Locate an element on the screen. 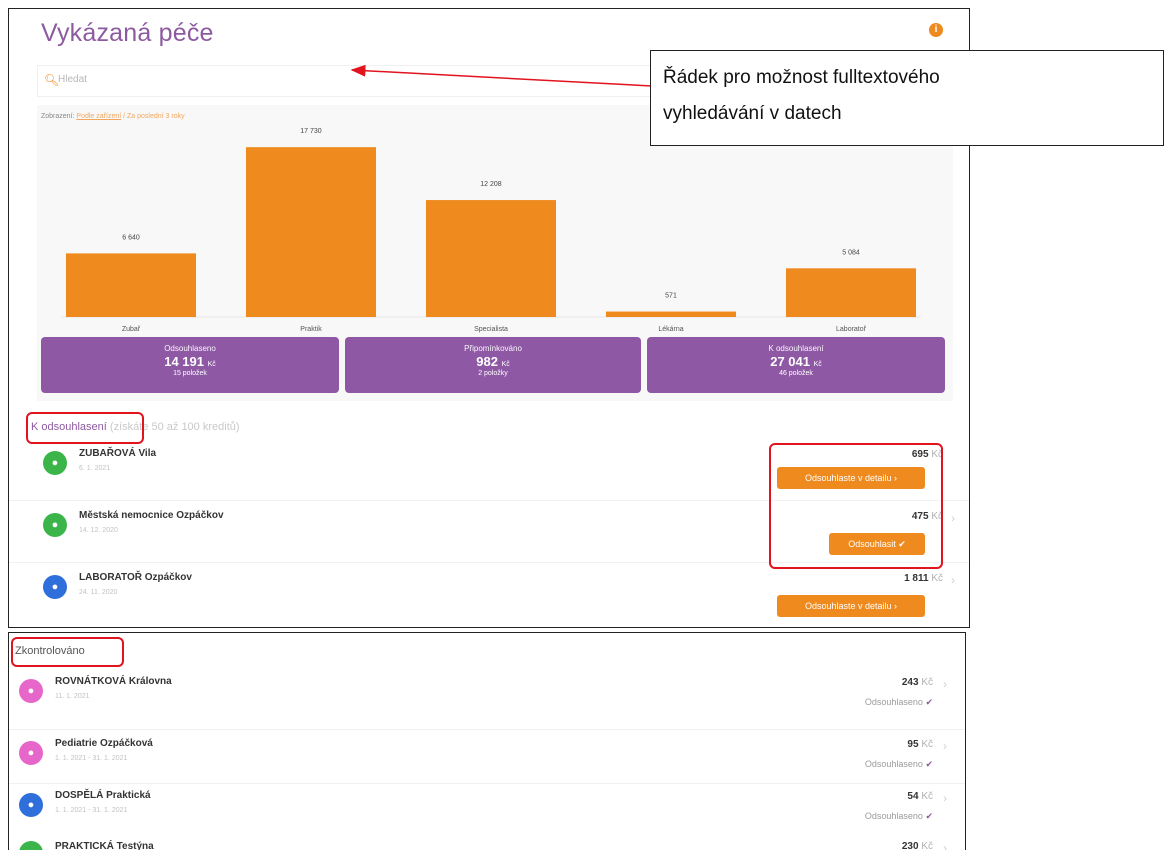 This screenshot has width=1164, height=850. data-label: 12 208 is located at coordinates (491, 184).